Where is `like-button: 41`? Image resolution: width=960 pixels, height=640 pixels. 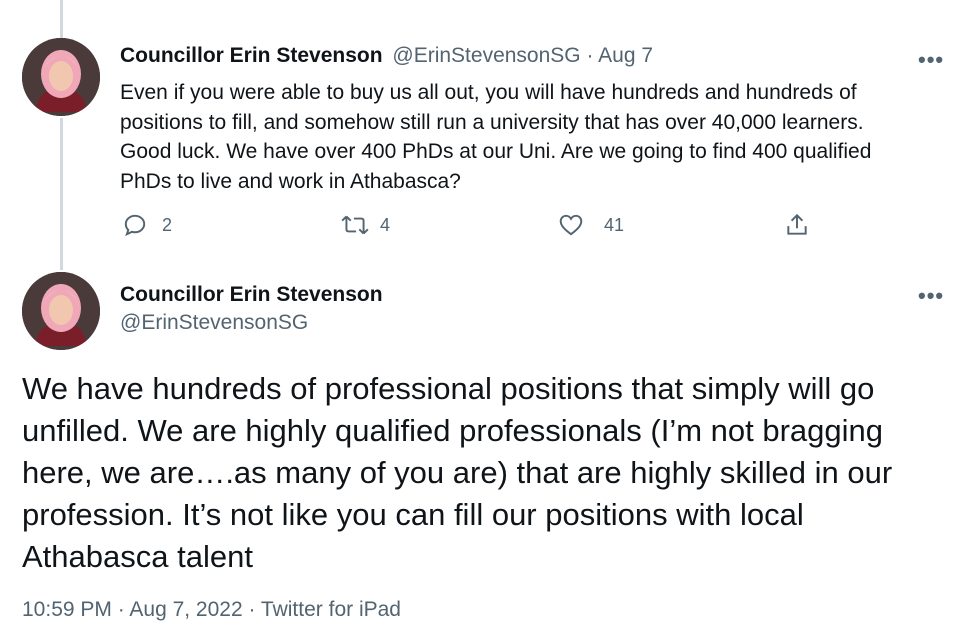 like-button: 41 is located at coordinates (591, 225).